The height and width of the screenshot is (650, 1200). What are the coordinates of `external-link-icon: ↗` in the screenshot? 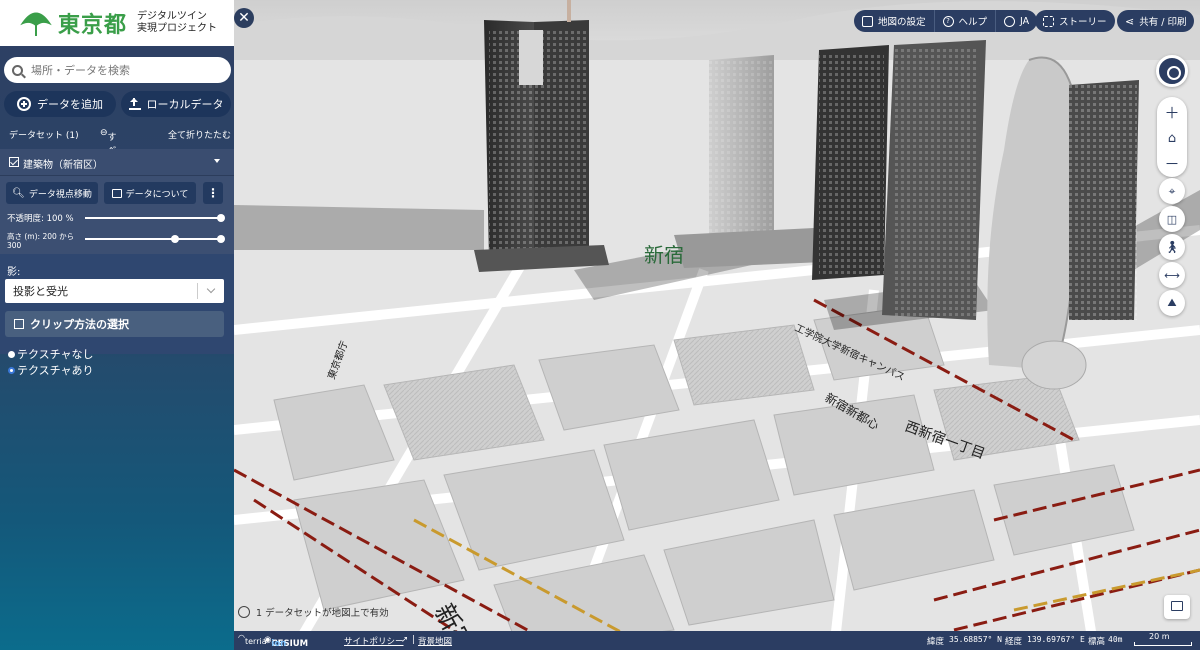 It's located at (405, 640).